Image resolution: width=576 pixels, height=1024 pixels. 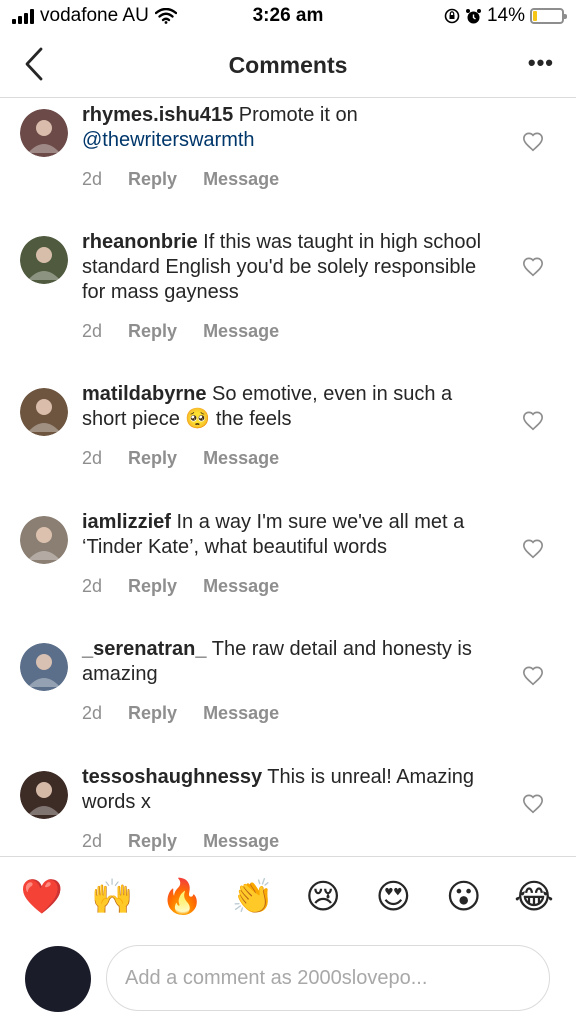 I want to click on comment-username: iamlizzief, so click(x=126, y=522).